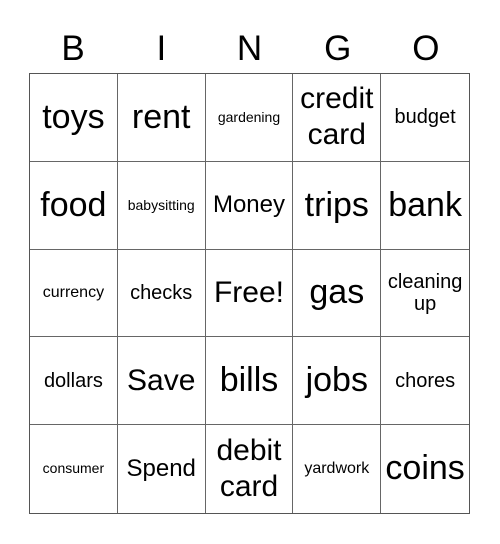 This screenshot has width=500, height=544. What do you see at coordinates (425, 381) in the screenshot?
I see `bingo-cell: chores` at bounding box center [425, 381].